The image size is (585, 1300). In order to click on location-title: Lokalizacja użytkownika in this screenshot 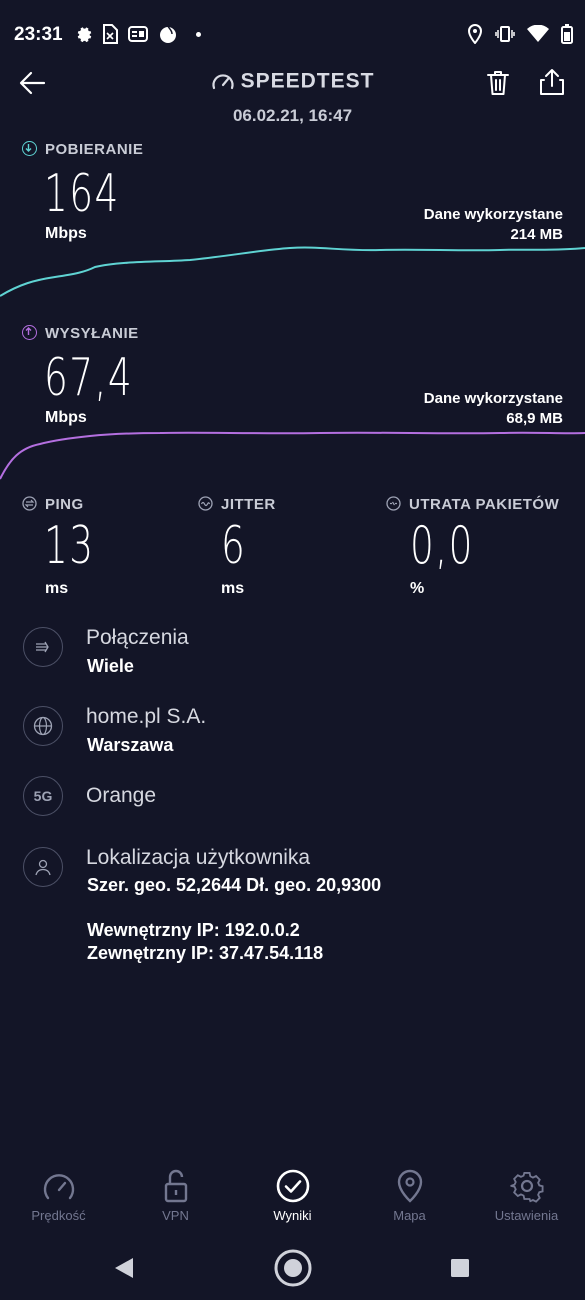, I will do `click(198, 857)`.